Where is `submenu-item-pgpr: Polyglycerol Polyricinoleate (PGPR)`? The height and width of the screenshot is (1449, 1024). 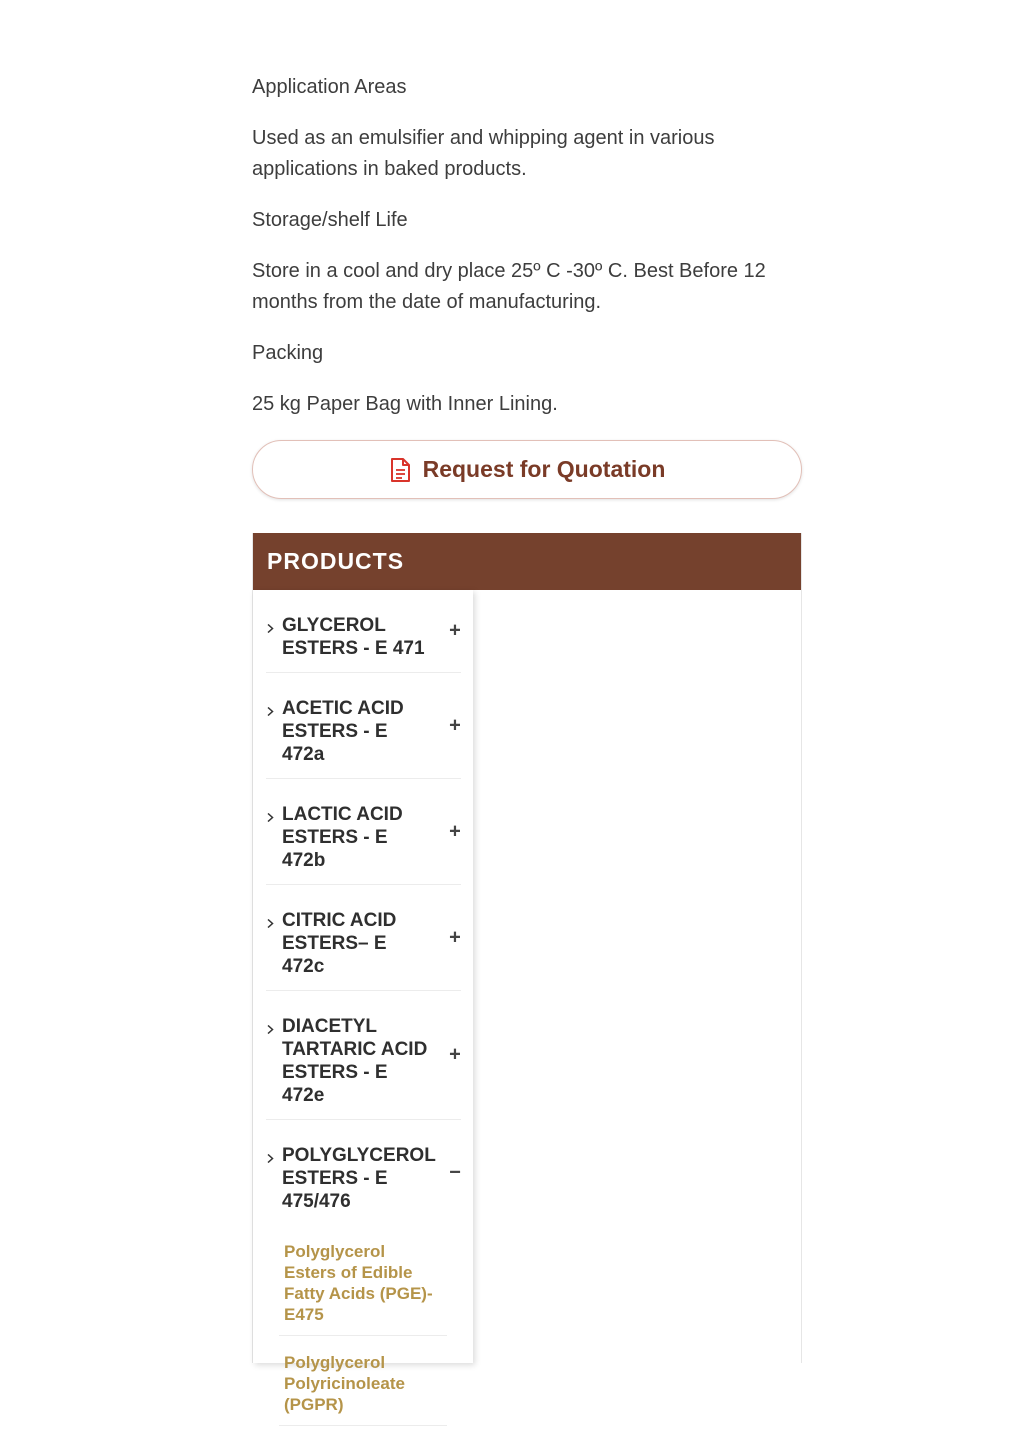 submenu-item-pgpr: Polyglycerol Polyricinoleate (PGPR) is located at coordinates (363, 1381).